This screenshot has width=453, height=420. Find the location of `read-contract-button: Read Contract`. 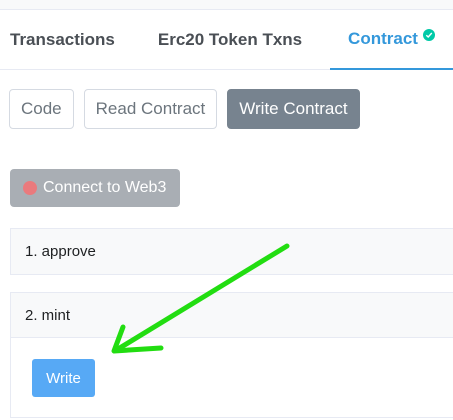

read-contract-button: Read Contract is located at coordinates (150, 109).